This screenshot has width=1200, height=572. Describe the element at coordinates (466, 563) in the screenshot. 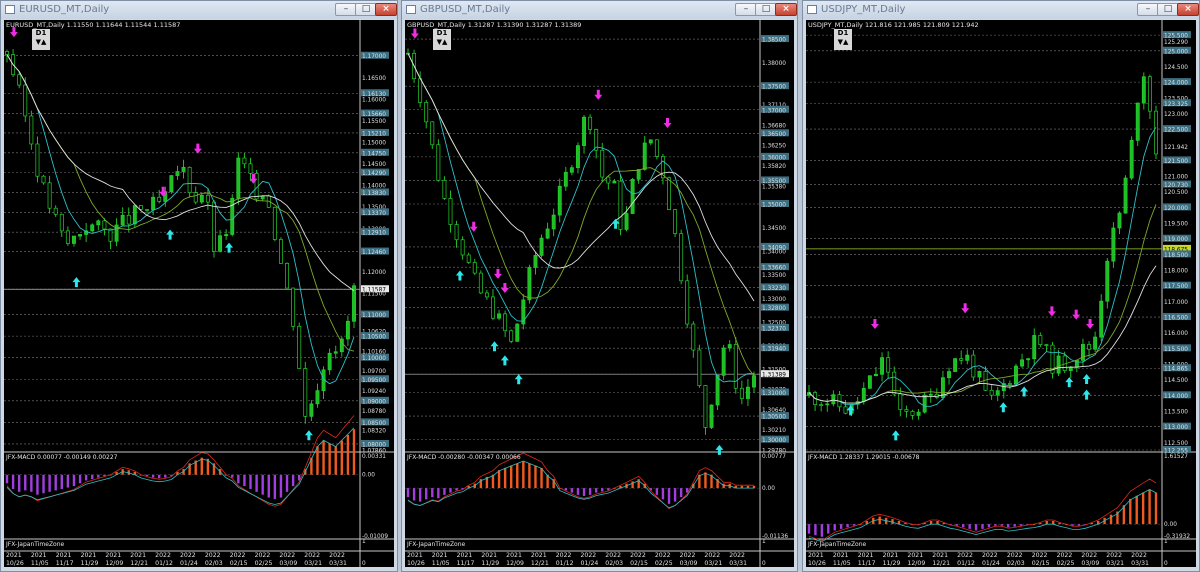

I see `date-day-label: 11/17` at that location.